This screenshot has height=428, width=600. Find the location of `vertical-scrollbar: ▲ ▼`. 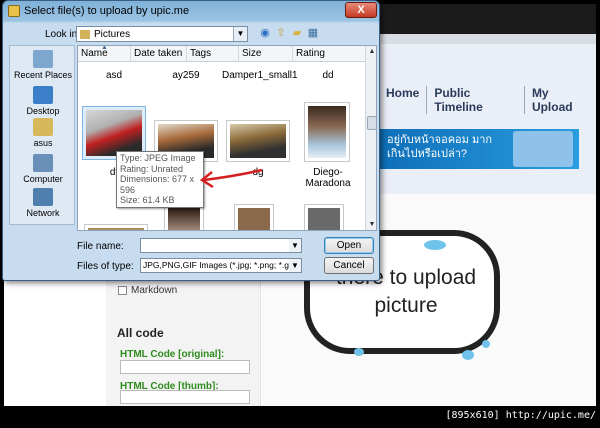

vertical-scrollbar: ▲ ▼ is located at coordinates (370, 138).